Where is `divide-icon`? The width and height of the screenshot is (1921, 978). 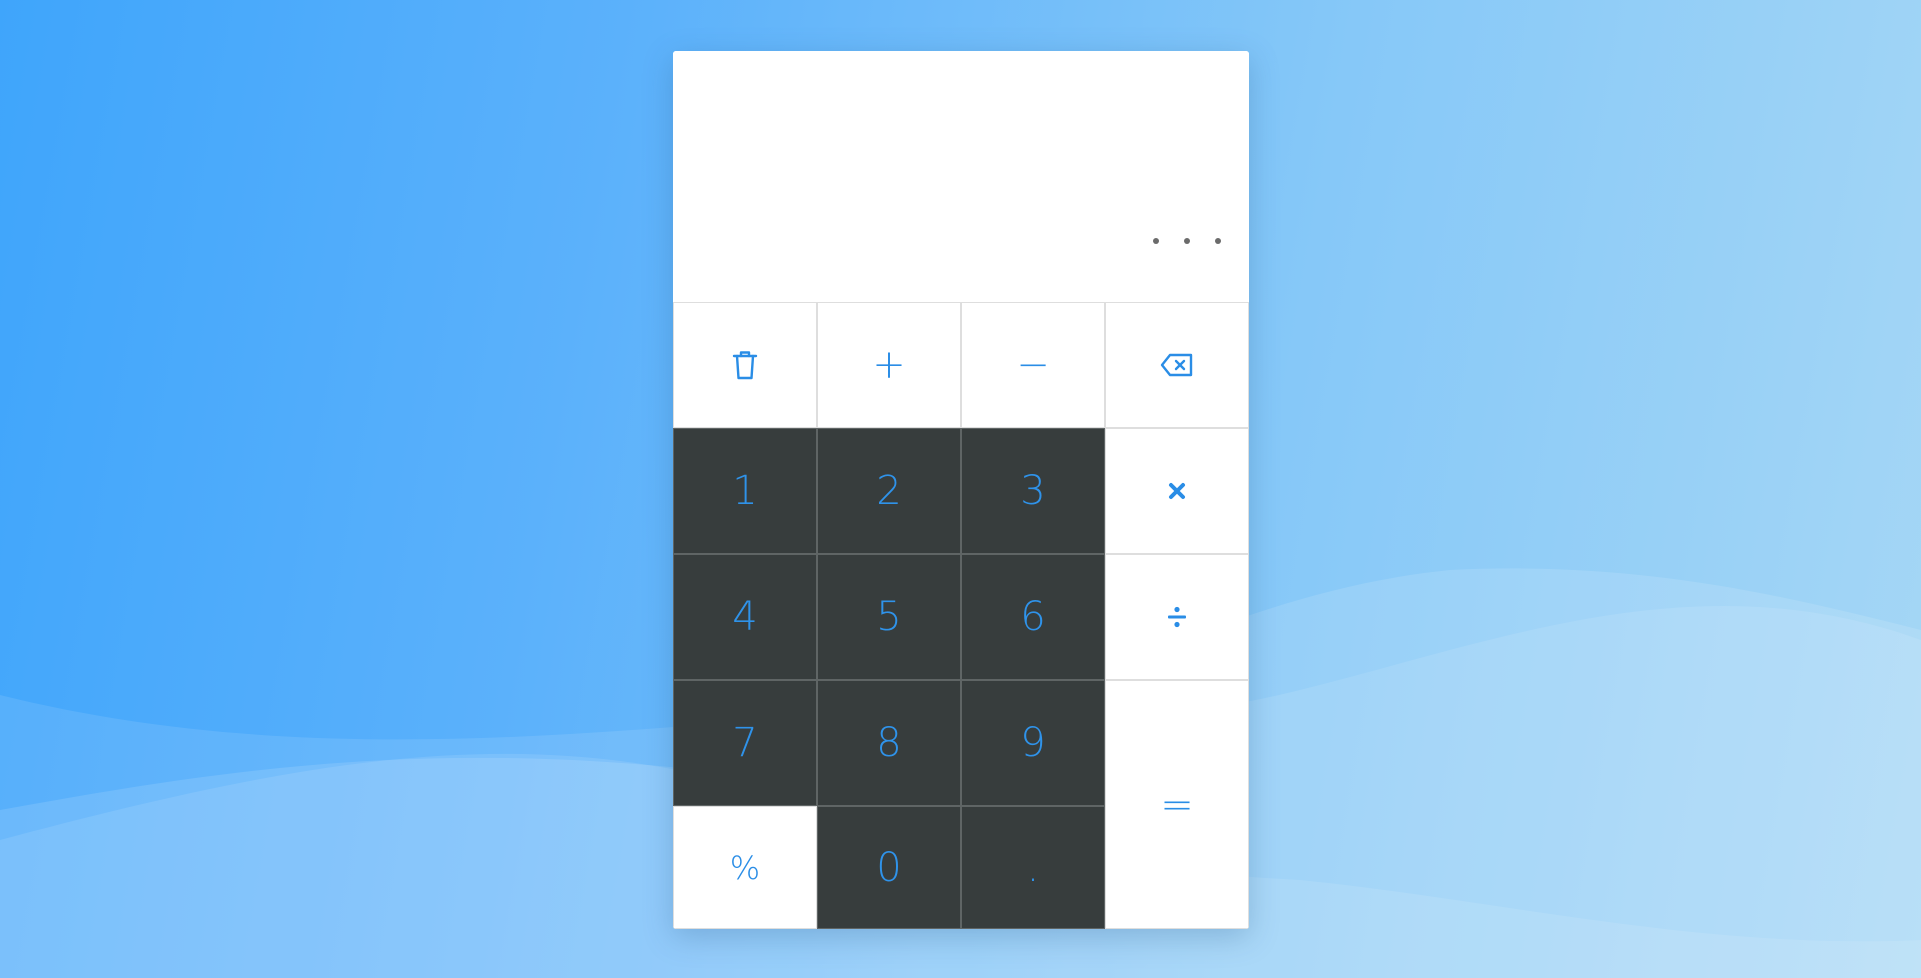
divide-icon is located at coordinates (1177, 617).